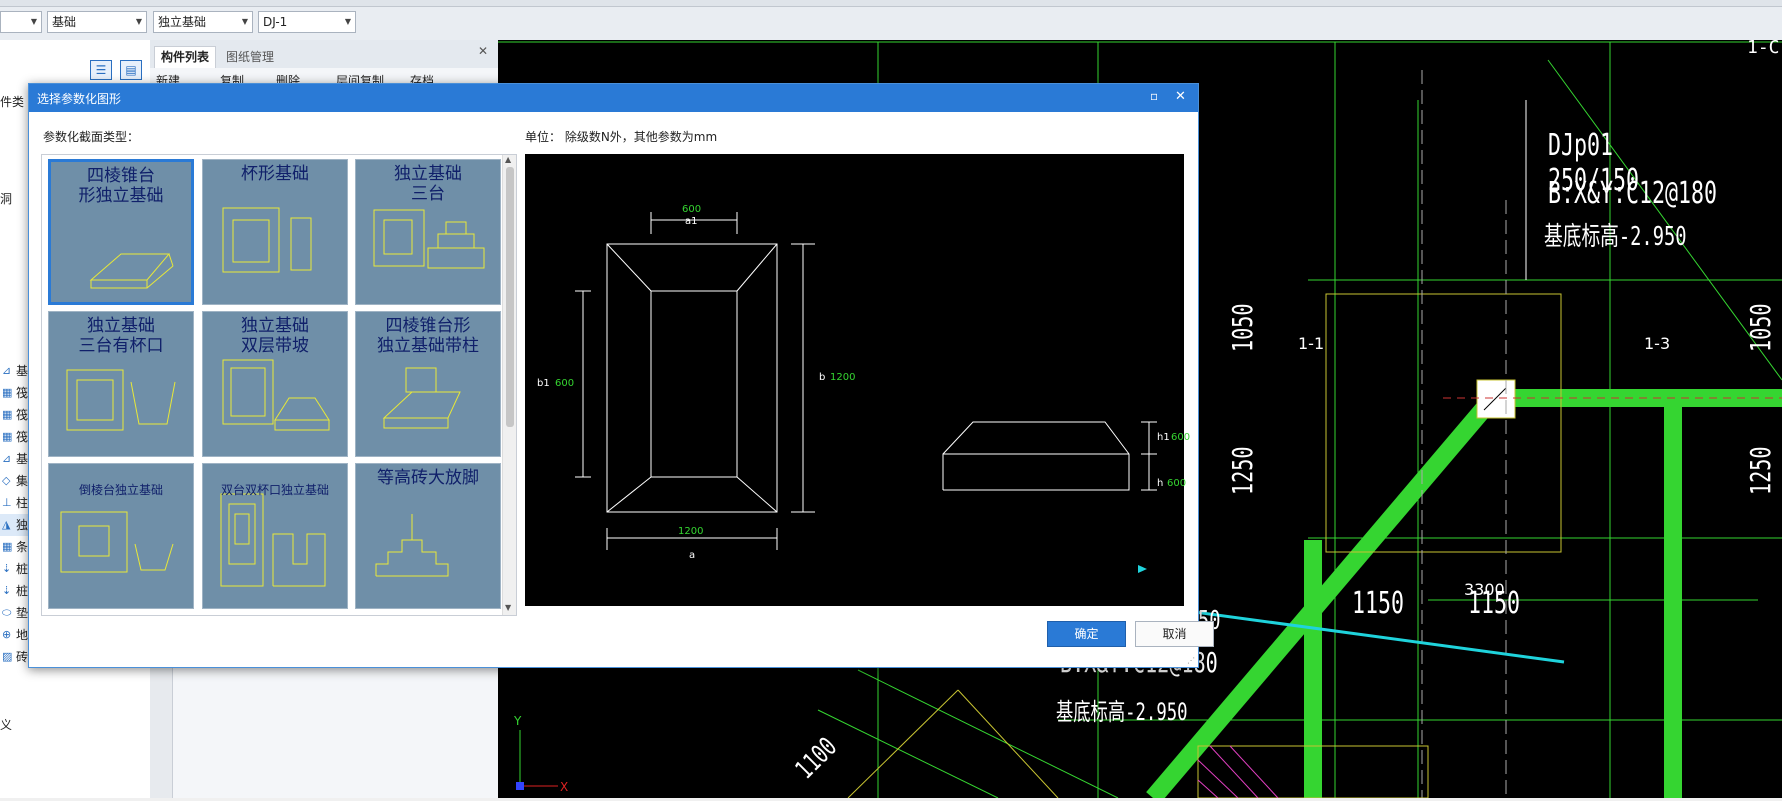  What do you see at coordinates (428, 336) in the screenshot?
I see `shape-thumbnail-title: 四棱锥台形 独立基础带柱` at bounding box center [428, 336].